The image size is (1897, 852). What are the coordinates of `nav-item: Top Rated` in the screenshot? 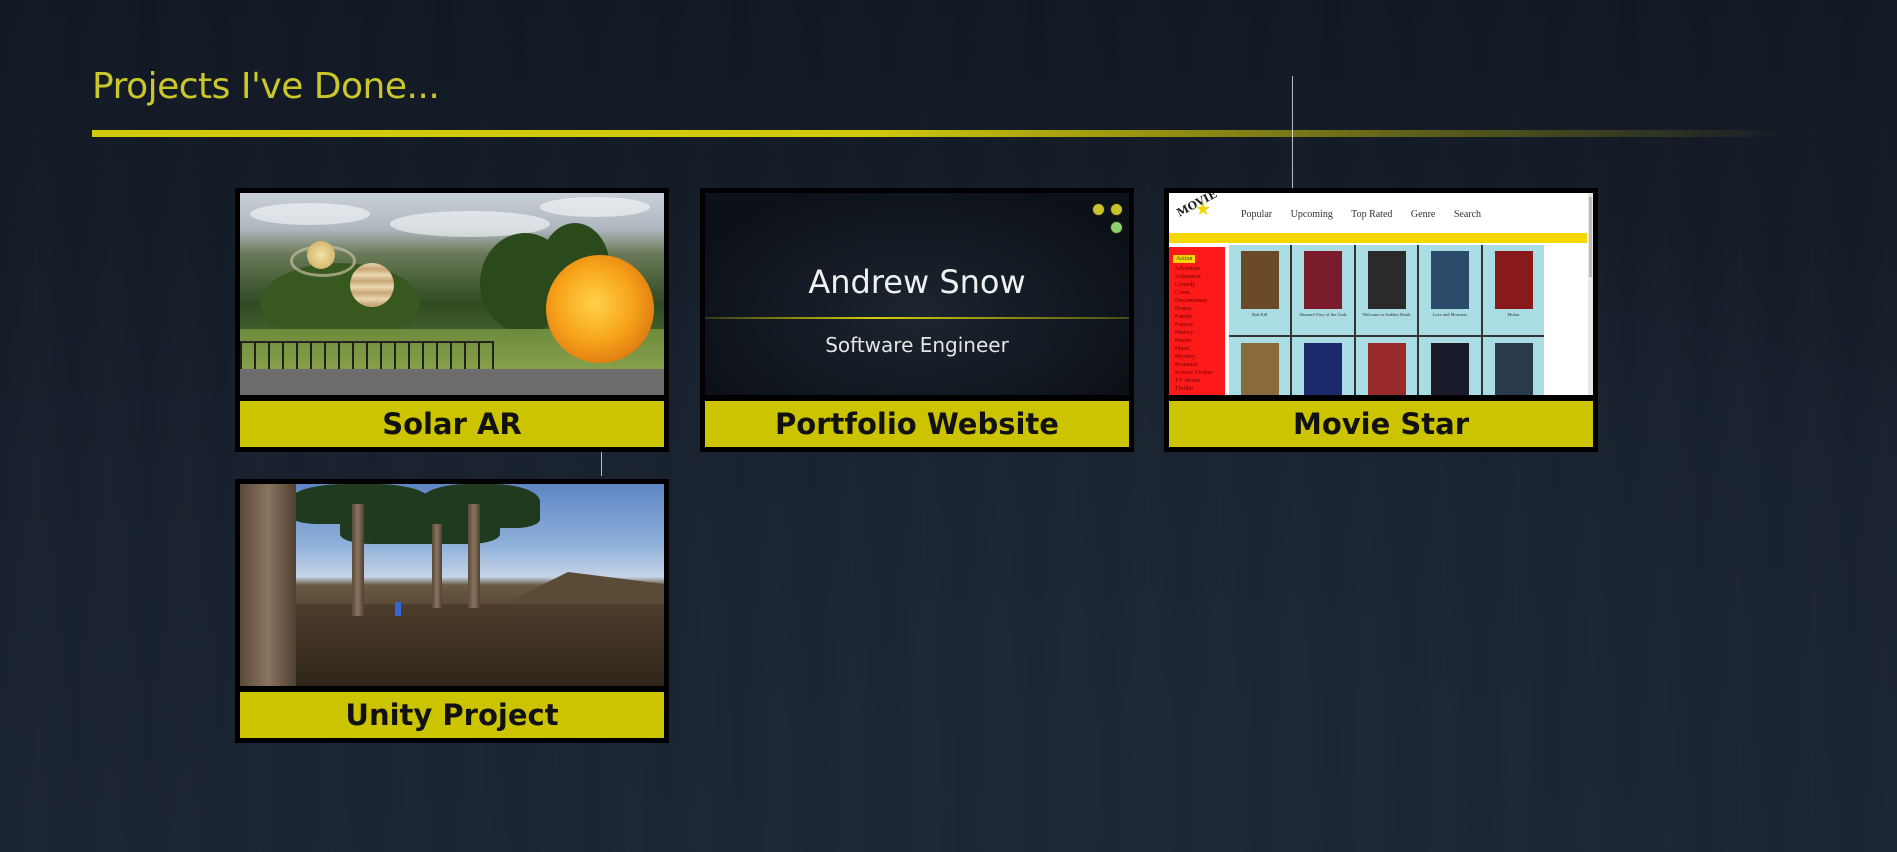 It's located at (1372, 214).